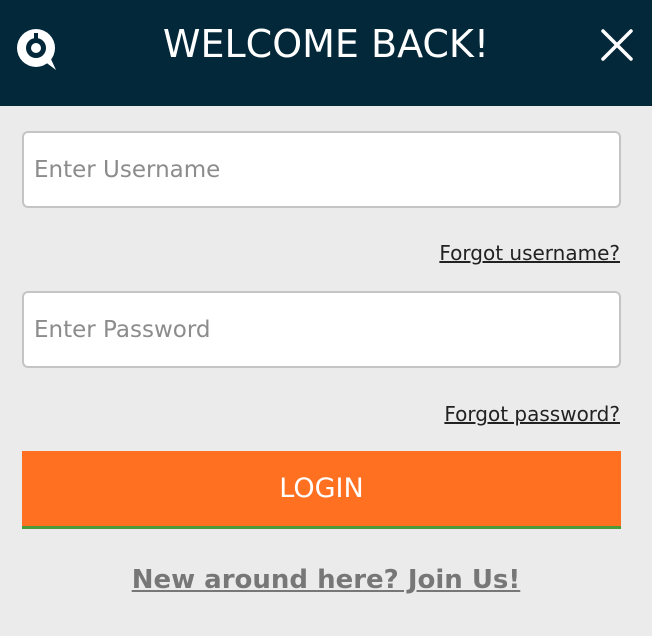 The image size is (652, 636). What do you see at coordinates (529, 253) in the screenshot?
I see `forgot-username-link: Forgot username?` at bounding box center [529, 253].